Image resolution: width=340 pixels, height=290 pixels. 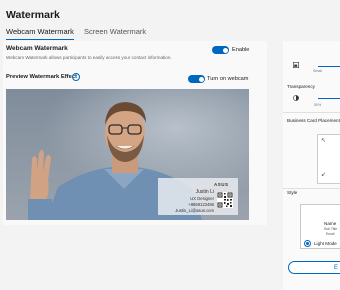 I want to click on watermark-role: UX Designer, so click(x=202, y=198).